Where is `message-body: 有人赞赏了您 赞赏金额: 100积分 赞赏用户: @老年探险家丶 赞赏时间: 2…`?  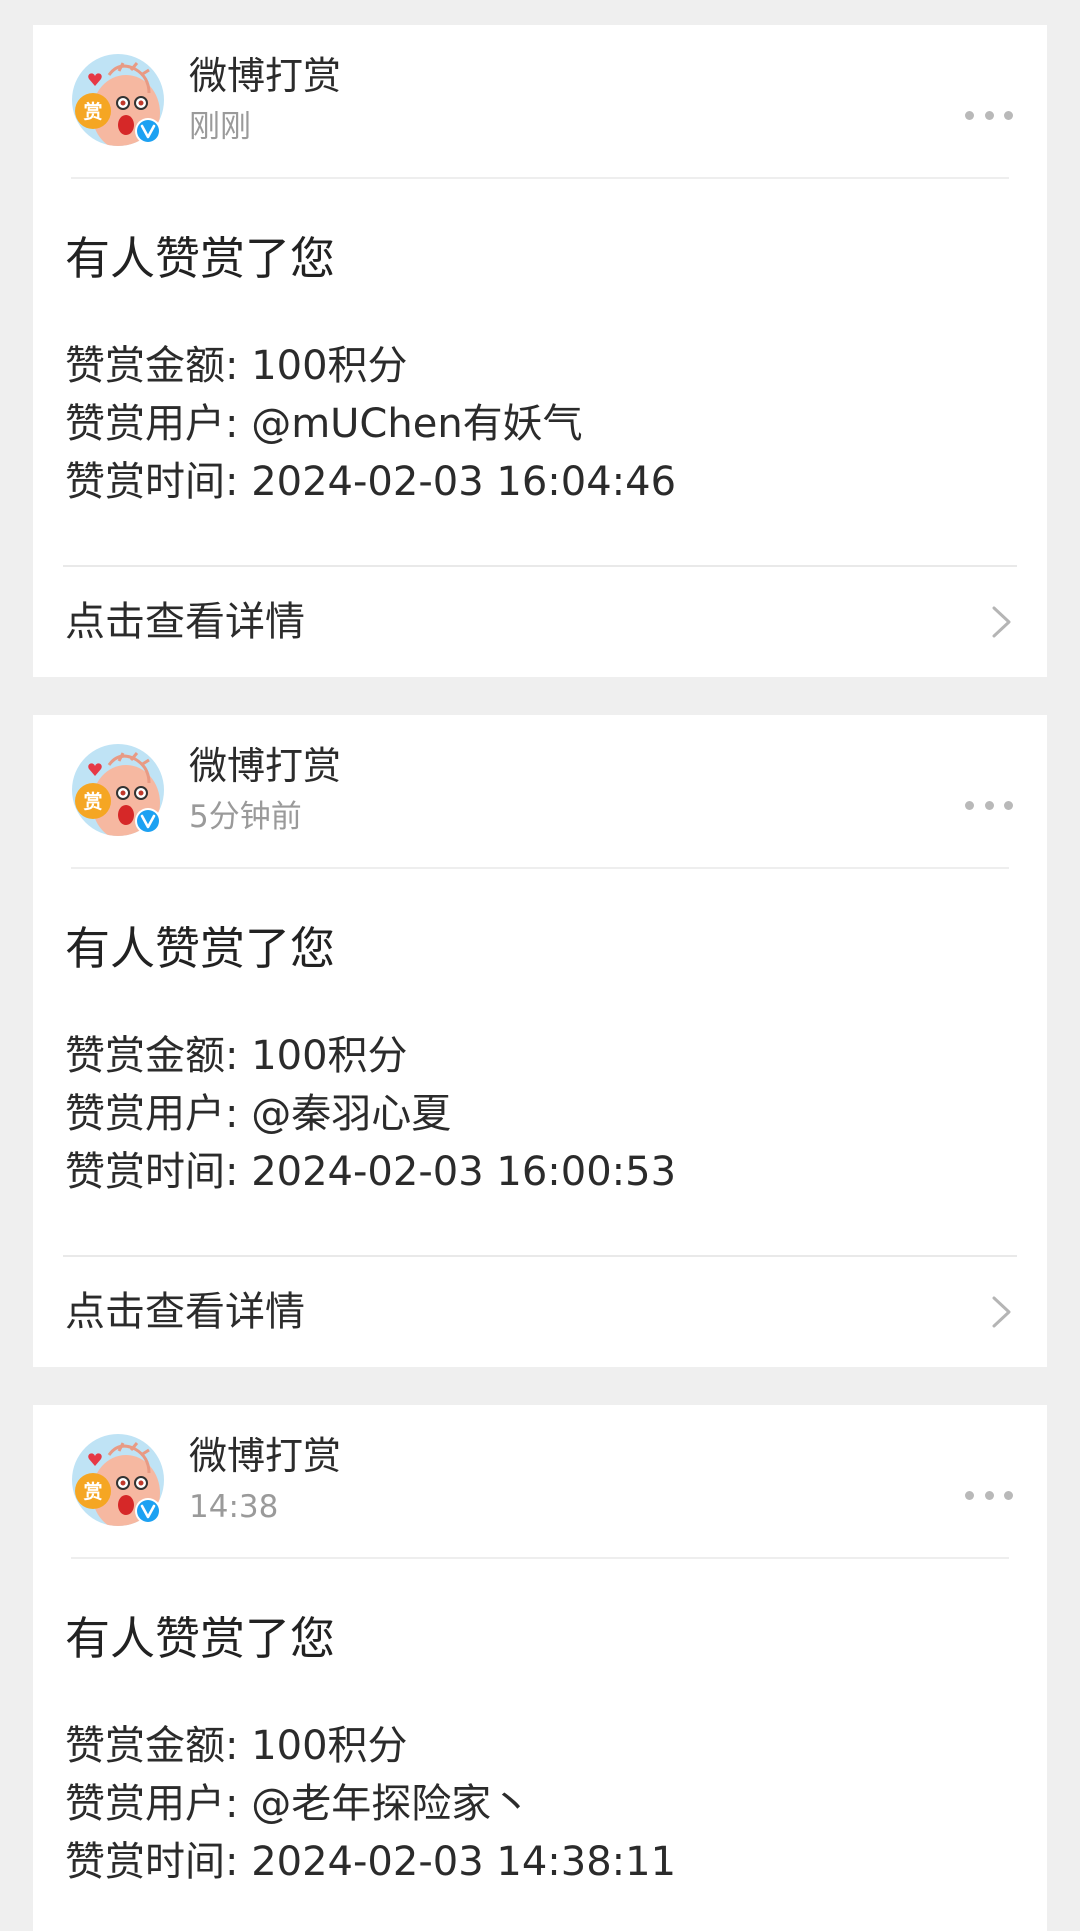 message-body: 有人赞赏了您 赞赏金额: 100积分 赞赏用户: @老年探险家丶 赞赏时间: 2… is located at coordinates (540, 1751).